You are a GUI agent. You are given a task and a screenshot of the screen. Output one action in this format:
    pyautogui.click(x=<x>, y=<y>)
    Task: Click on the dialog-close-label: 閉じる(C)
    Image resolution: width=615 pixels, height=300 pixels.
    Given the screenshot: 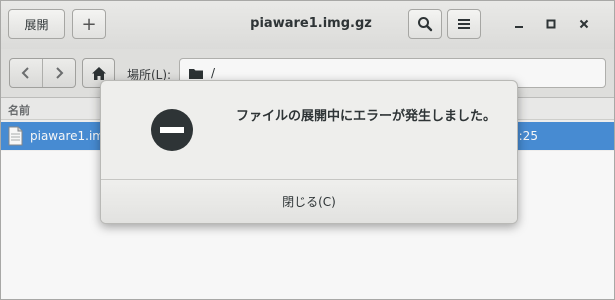 What is the action you would take?
    pyautogui.click(x=309, y=202)
    